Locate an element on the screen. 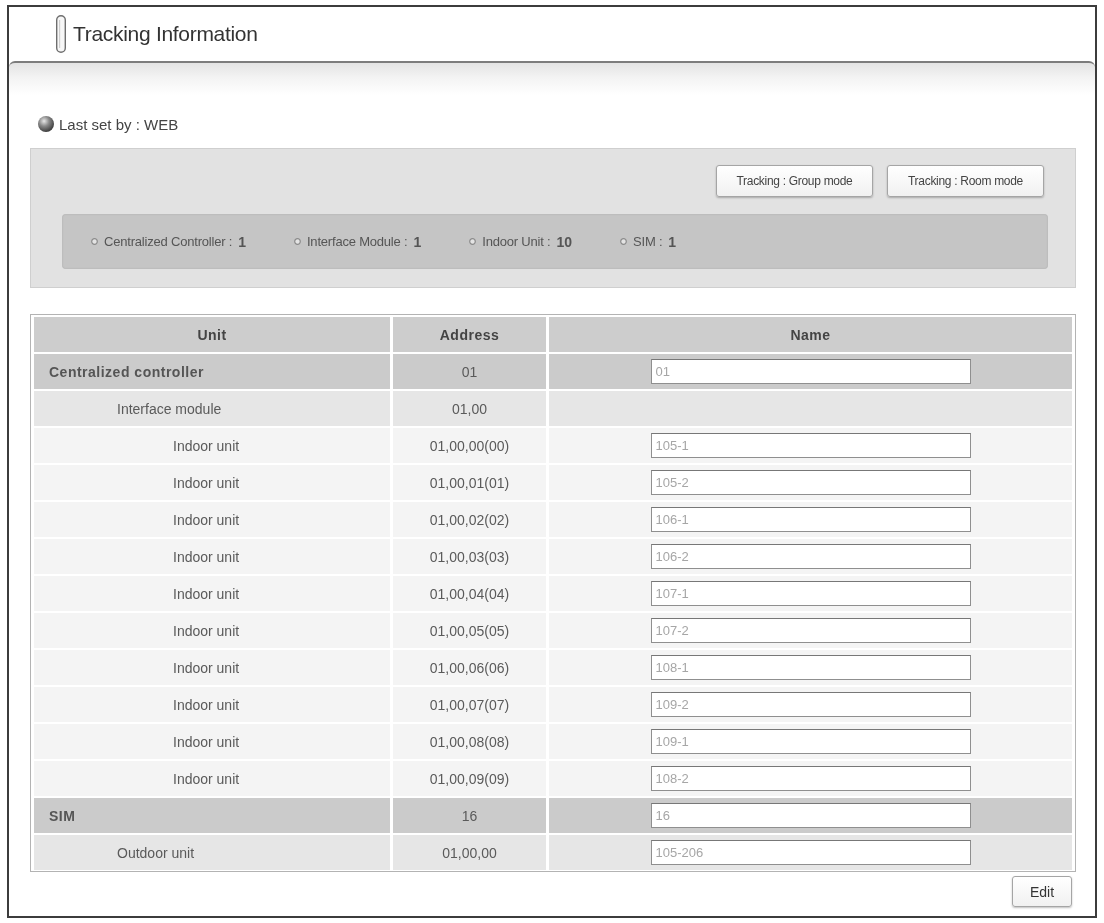 This screenshot has width=1104, height=923. address-cell: 01,00,02(02) is located at coordinates (469, 519).